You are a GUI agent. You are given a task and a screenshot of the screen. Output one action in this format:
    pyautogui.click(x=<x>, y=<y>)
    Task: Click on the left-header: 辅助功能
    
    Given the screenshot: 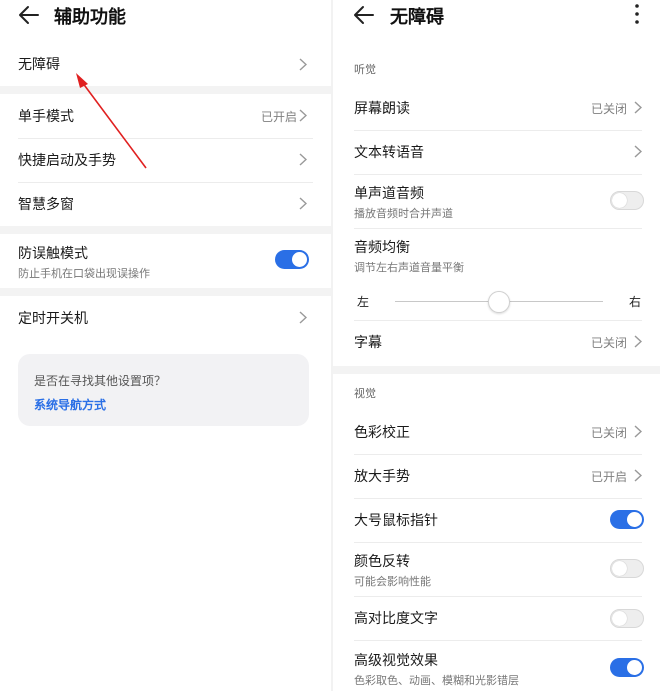 What is the action you would take?
    pyautogui.click(x=165, y=16)
    